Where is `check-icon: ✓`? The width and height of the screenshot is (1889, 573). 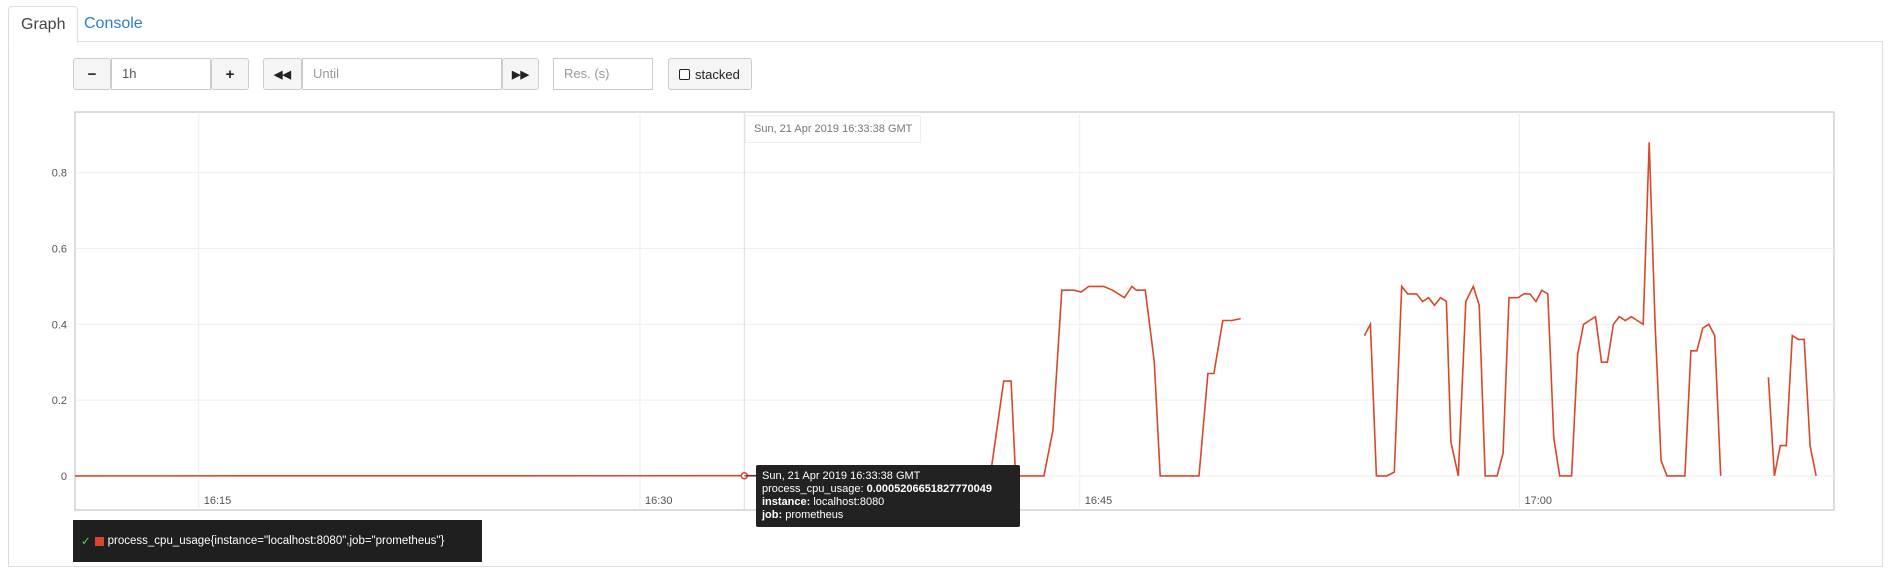
check-icon: ✓ is located at coordinates (86, 542).